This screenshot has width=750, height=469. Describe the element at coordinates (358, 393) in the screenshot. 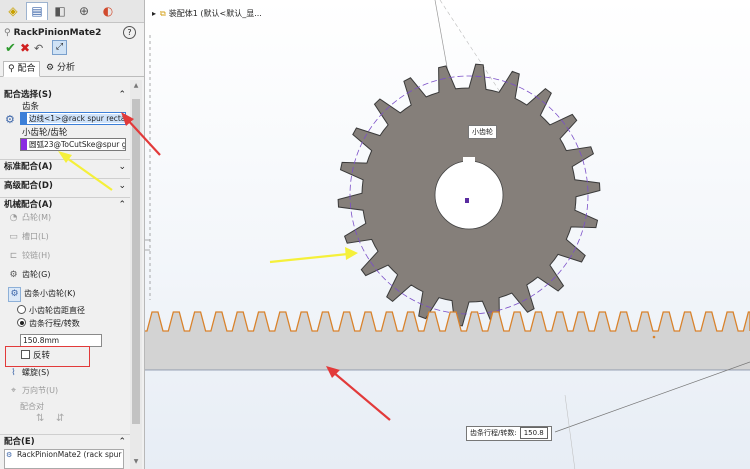

I see `red-arrow-rack` at that location.